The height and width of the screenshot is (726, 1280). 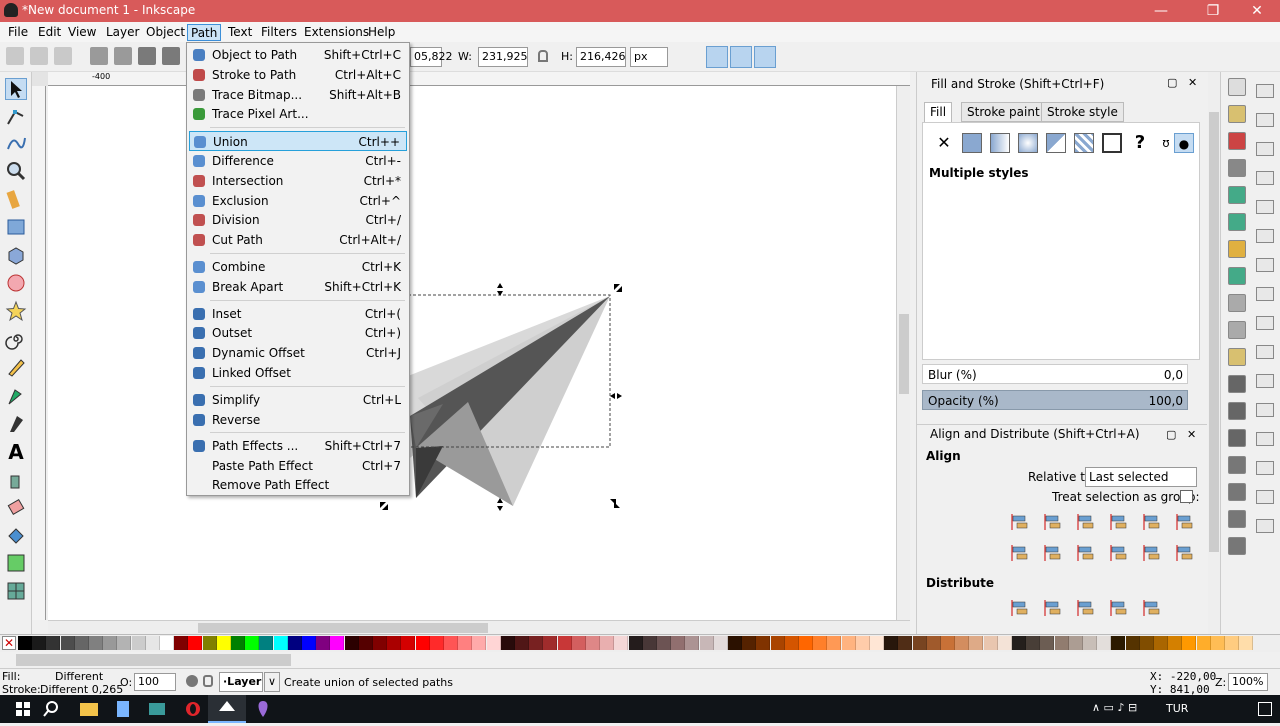 I want to click on distribute-right-icon, so click(x=1086, y=608).